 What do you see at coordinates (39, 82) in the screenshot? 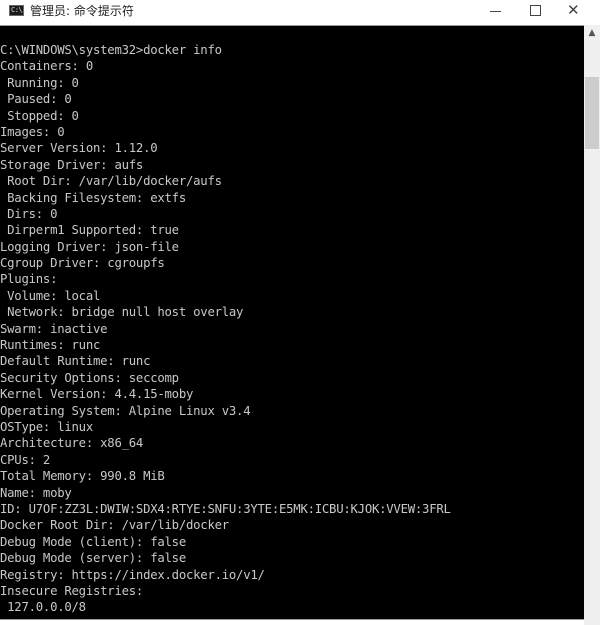
I see `output-line: Running: 0` at bounding box center [39, 82].